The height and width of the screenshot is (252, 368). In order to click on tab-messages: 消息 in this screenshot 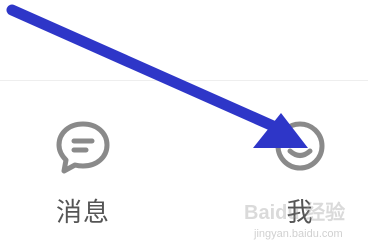, I will do `click(83, 170)`.